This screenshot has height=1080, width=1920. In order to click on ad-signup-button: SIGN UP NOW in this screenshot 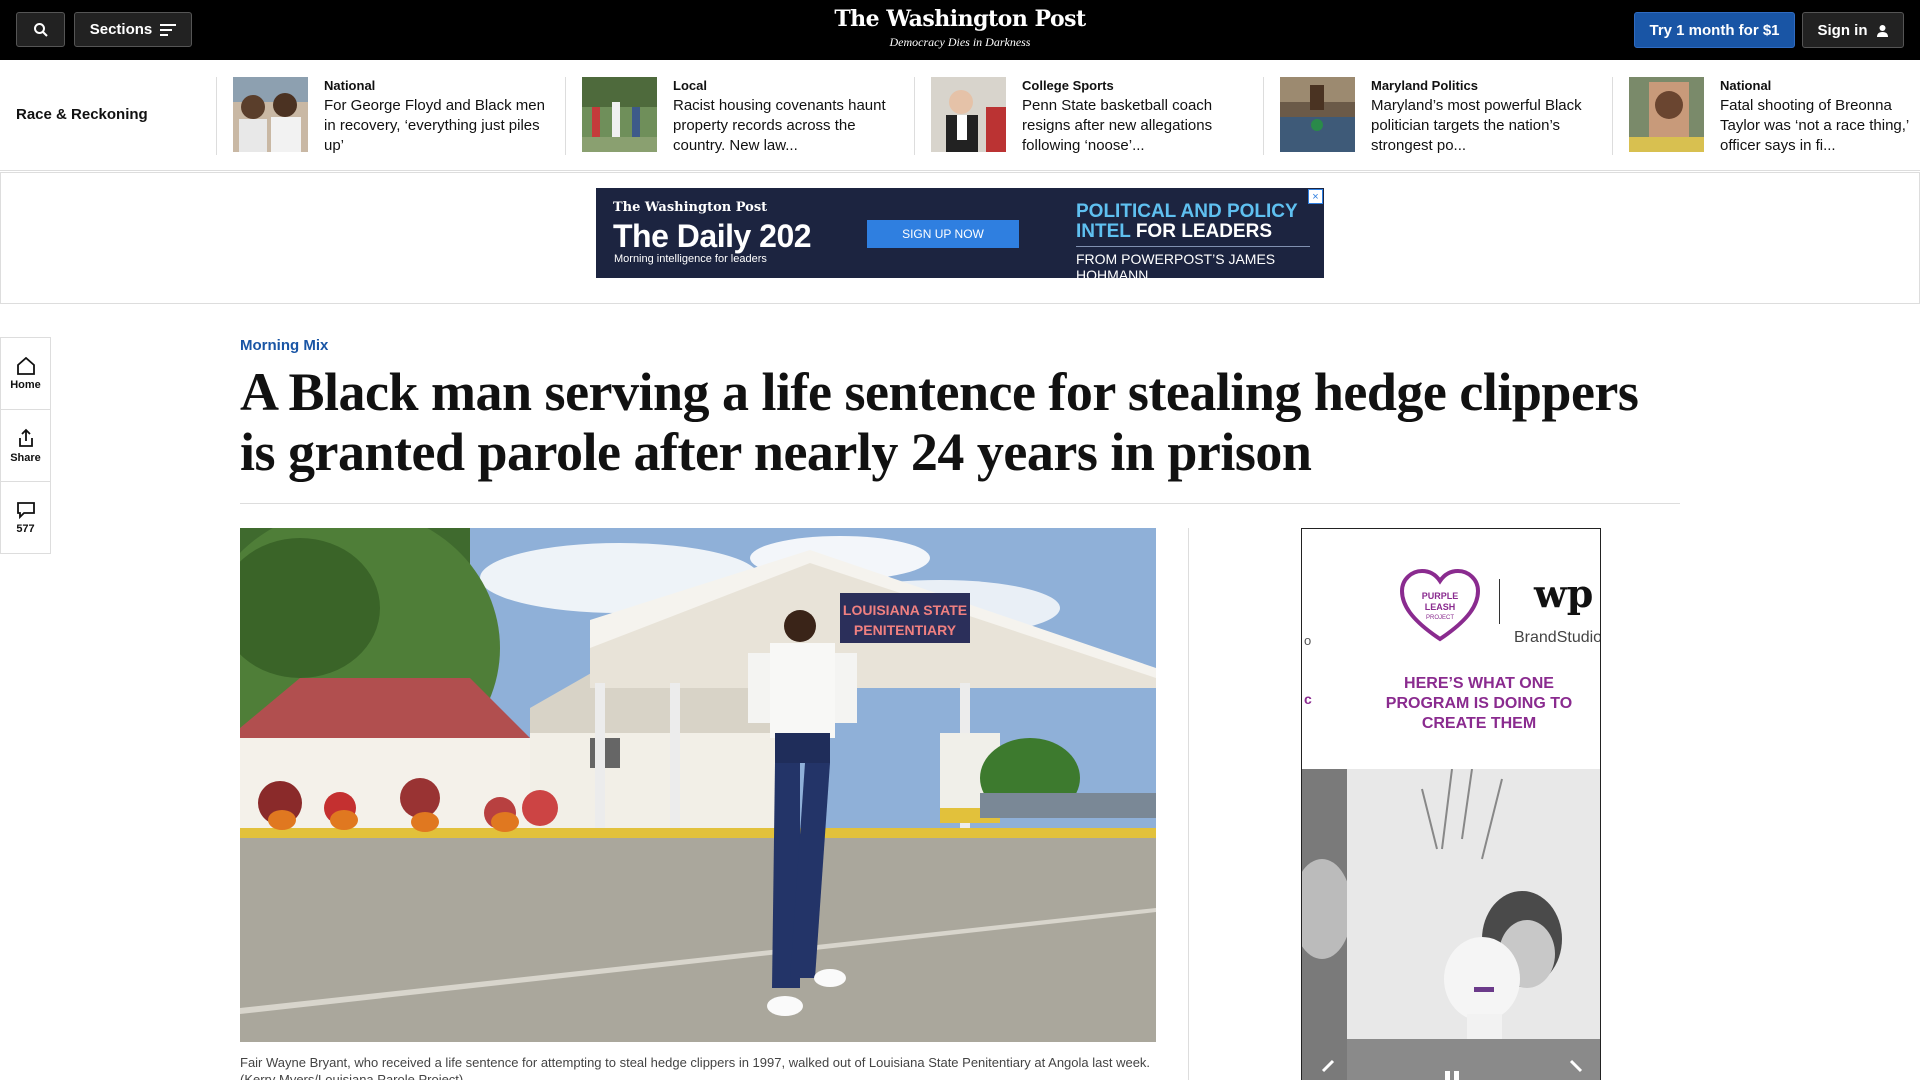, I will do `click(943, 234)`.